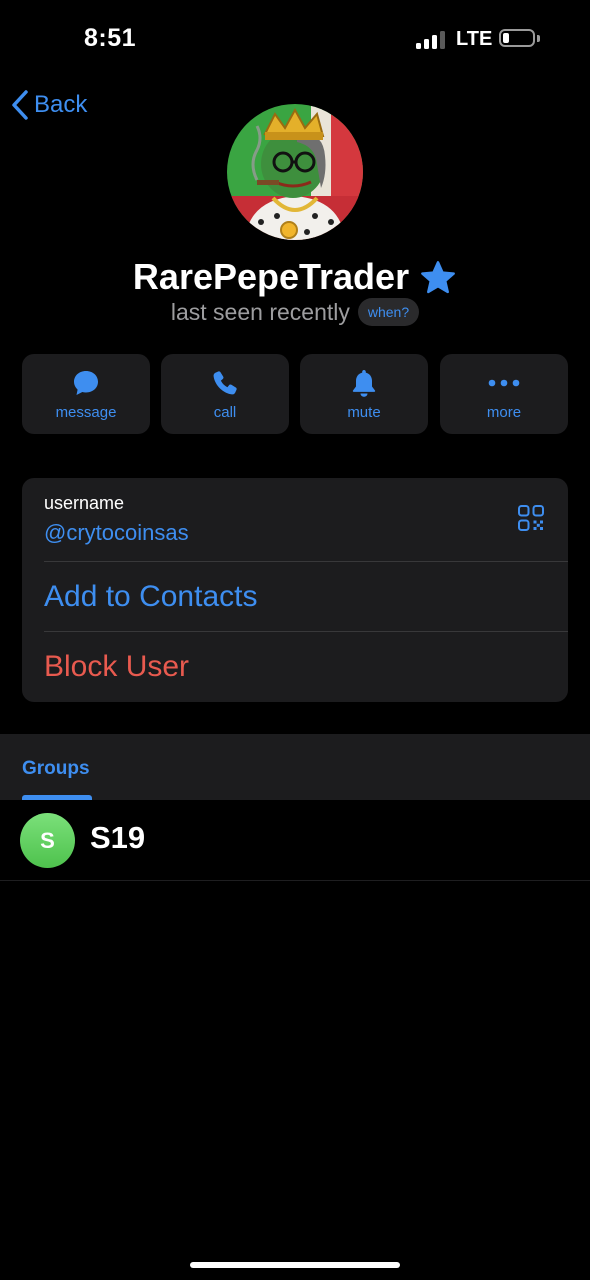 Image resolution: width=590 pixels, height=1280 pixels. What do you see at coordinates (517, 38) in the screenshot?
I see `battery-icon` at bounding box center [517, 38].